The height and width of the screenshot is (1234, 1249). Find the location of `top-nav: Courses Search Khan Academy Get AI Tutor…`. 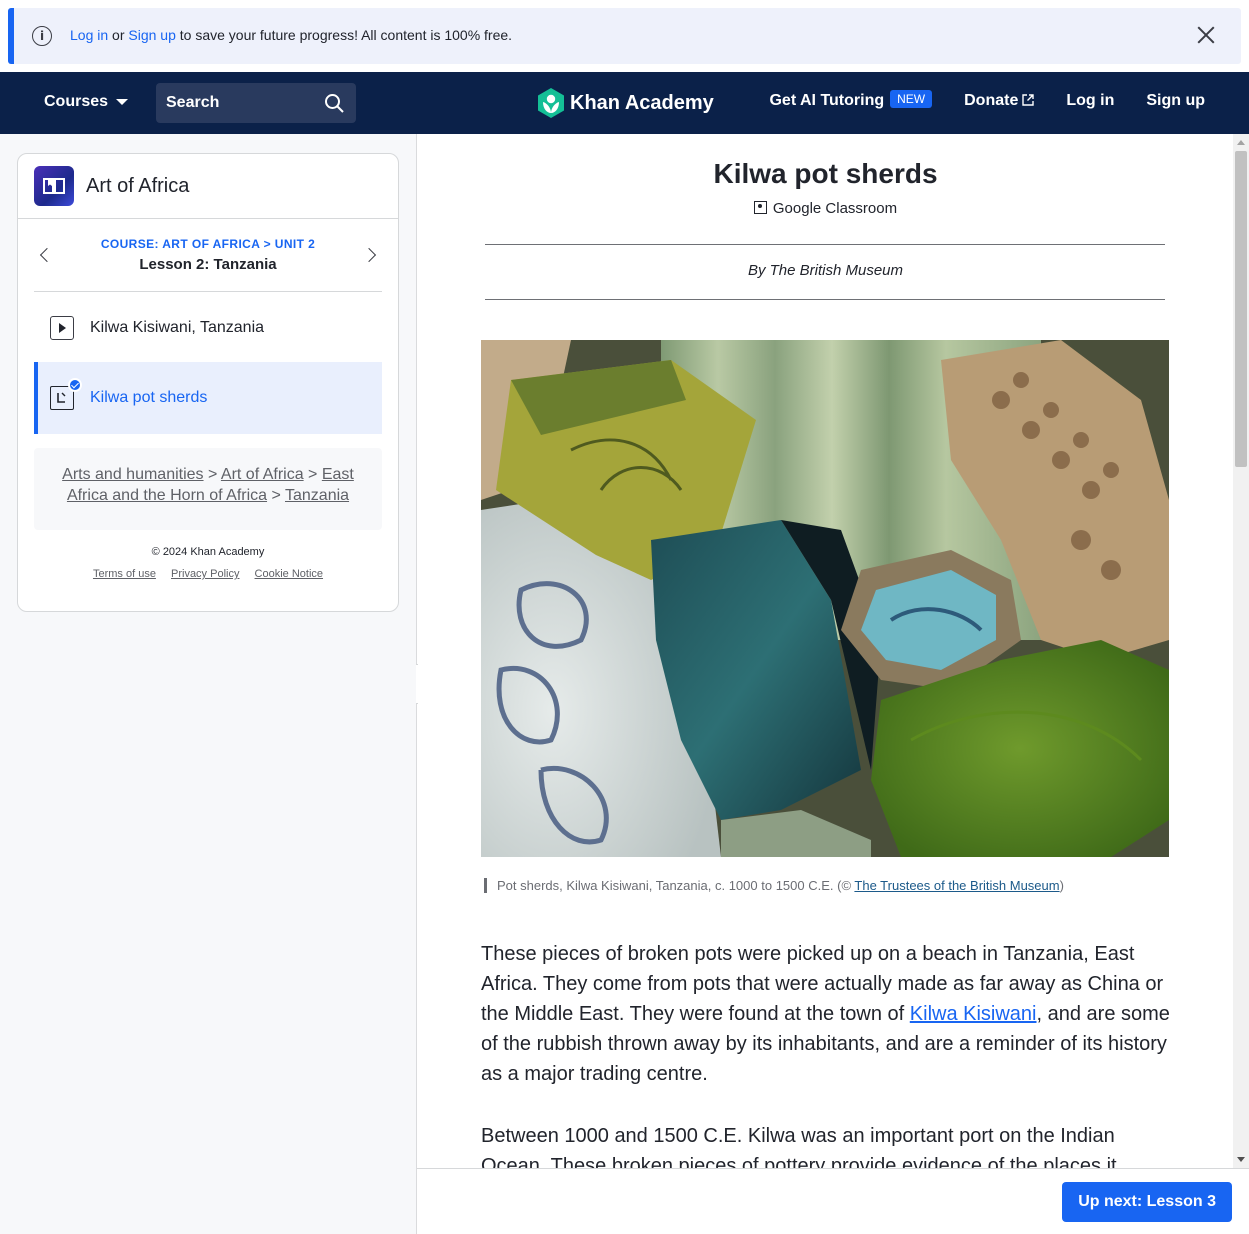

top-nav: Courses Search Khan Academy Get AI Tutor… is located at coordinates (624, 103).